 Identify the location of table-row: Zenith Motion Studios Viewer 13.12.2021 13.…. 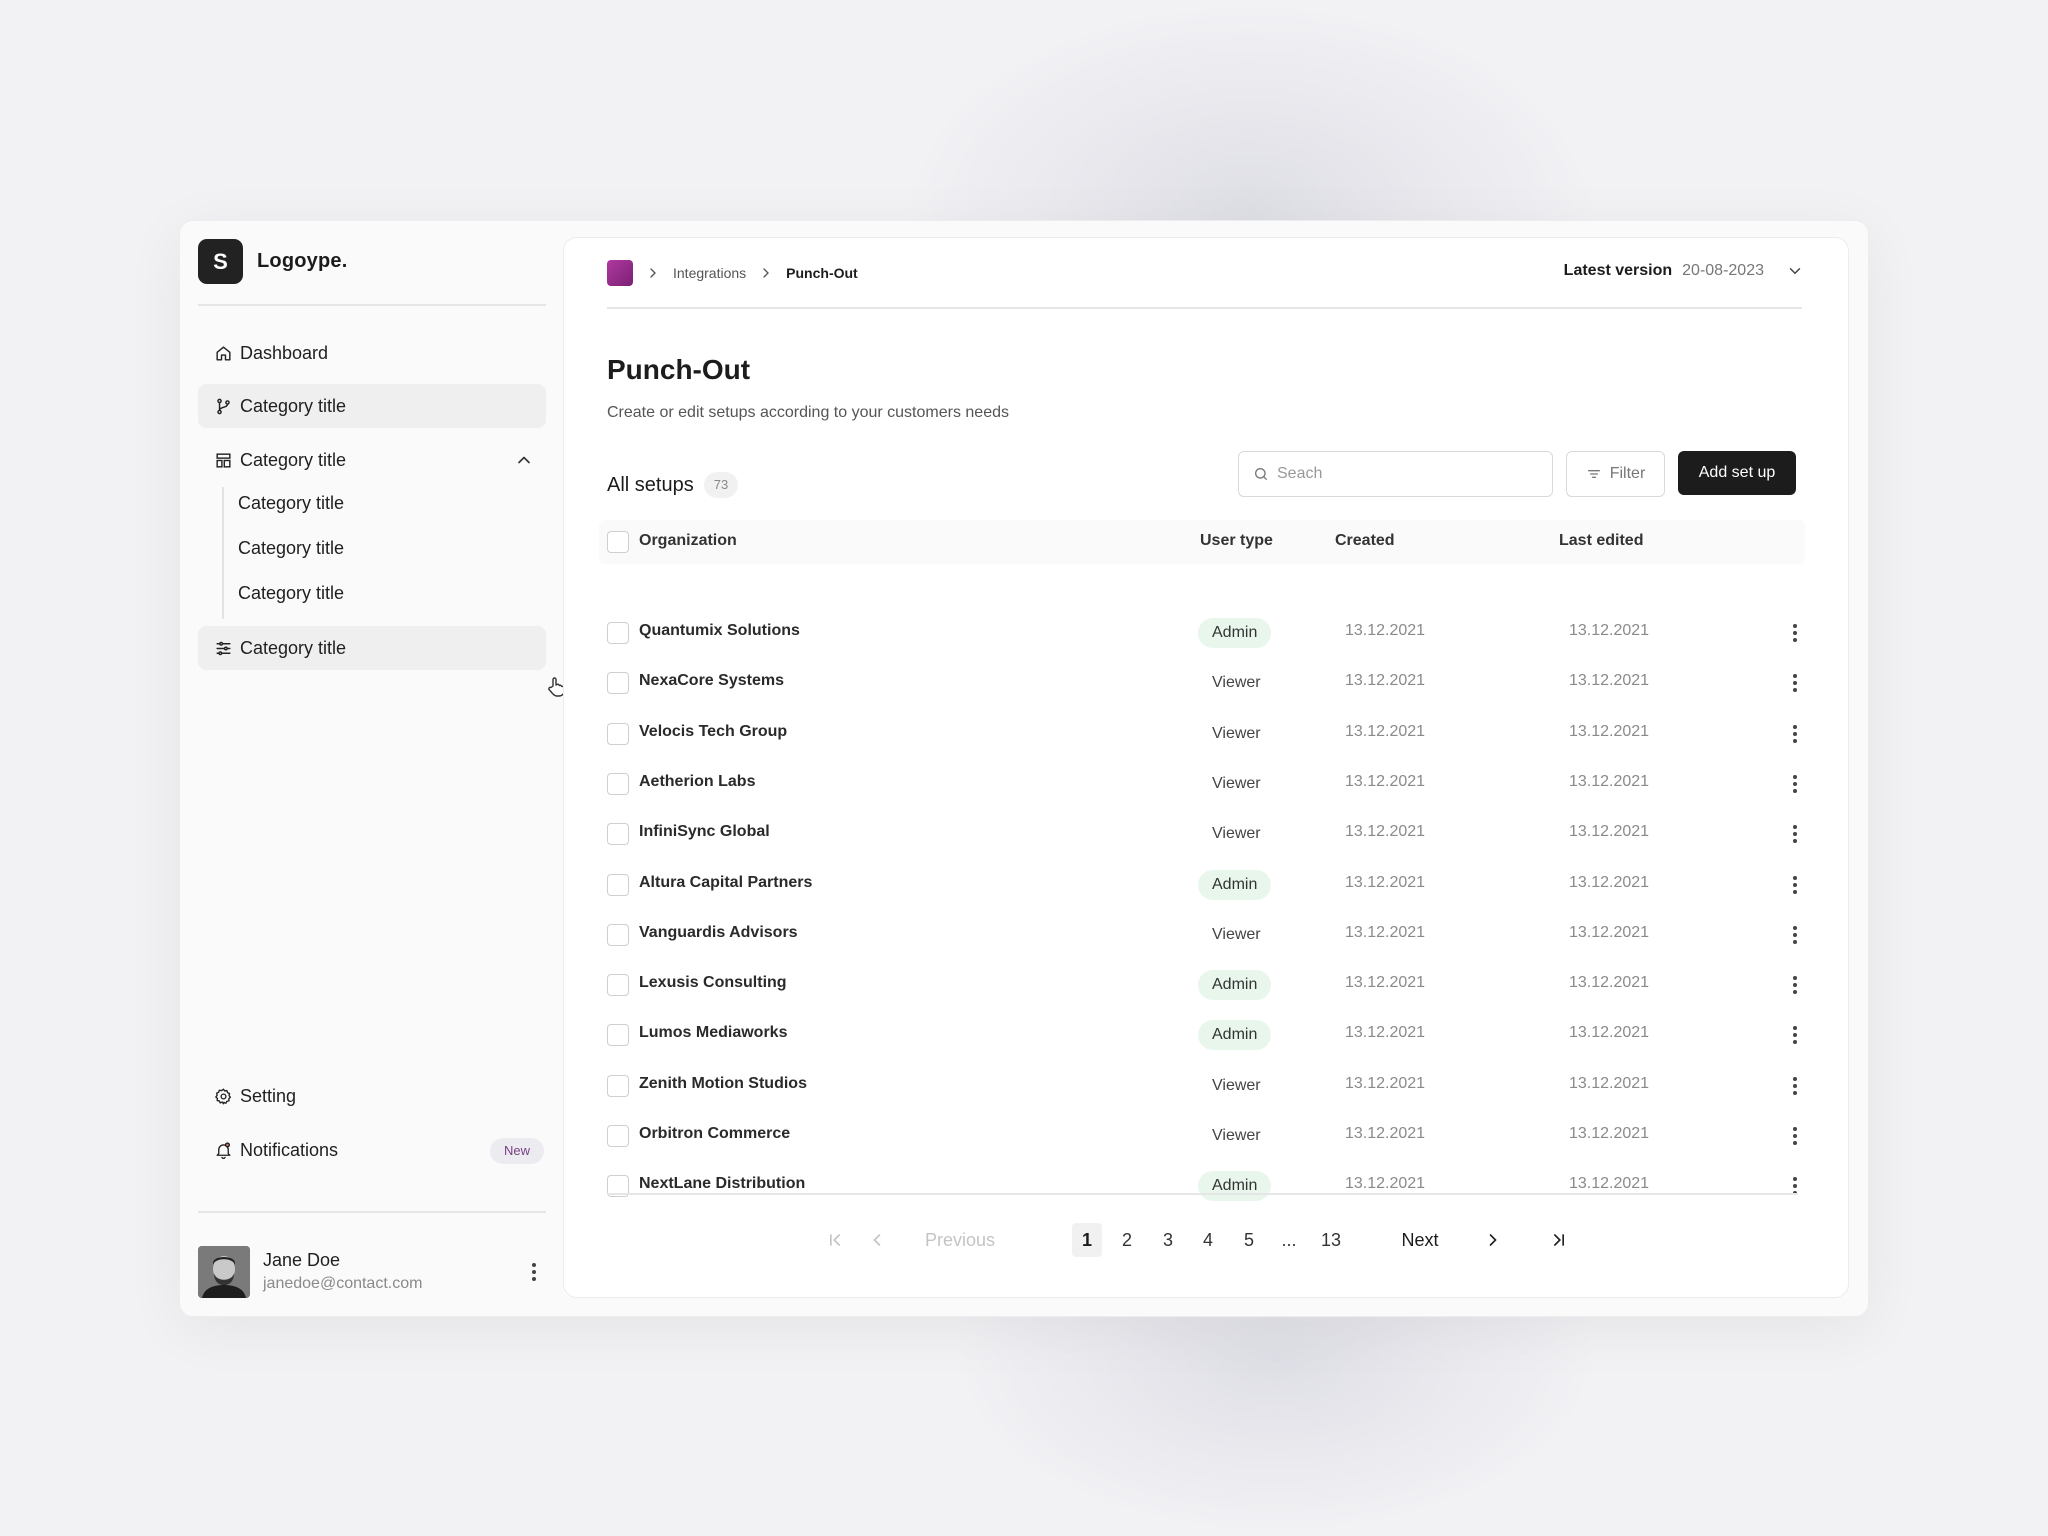
(1202, 1086).